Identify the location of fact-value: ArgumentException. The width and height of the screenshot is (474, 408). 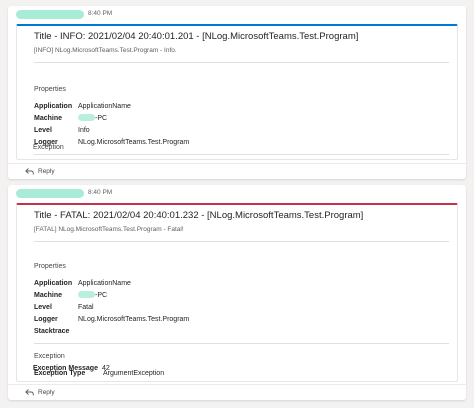
(134, 373).